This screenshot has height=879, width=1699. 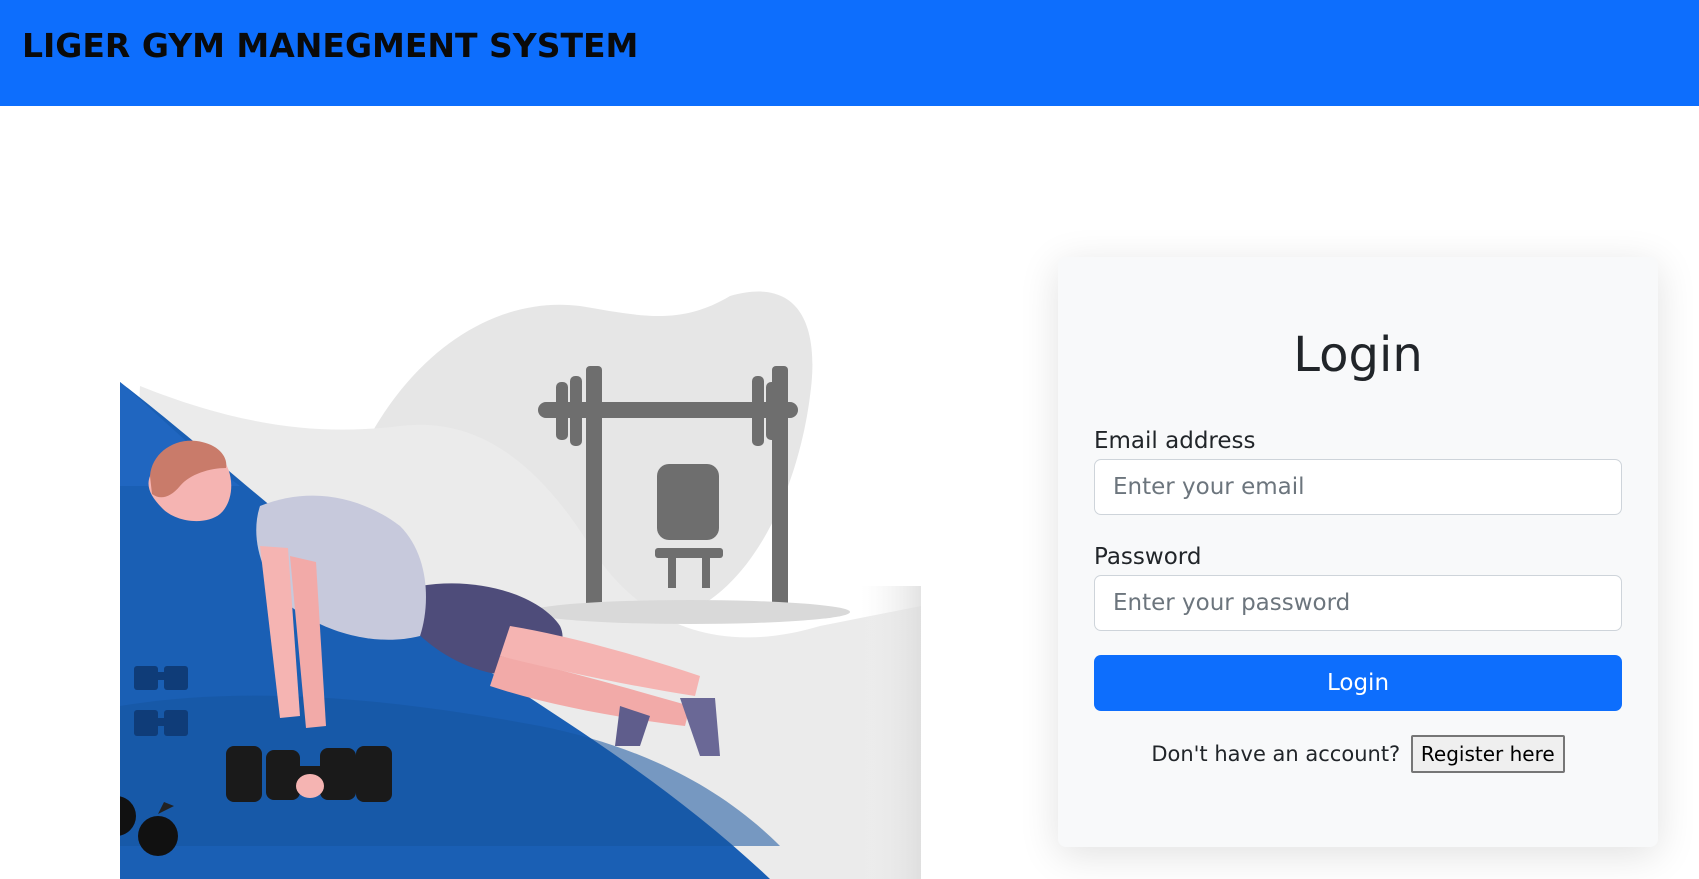 What do you see at coordinates (1175, 441) in the screenshot?
I see `email-label: Email address` at bounding box center [1175, 441].